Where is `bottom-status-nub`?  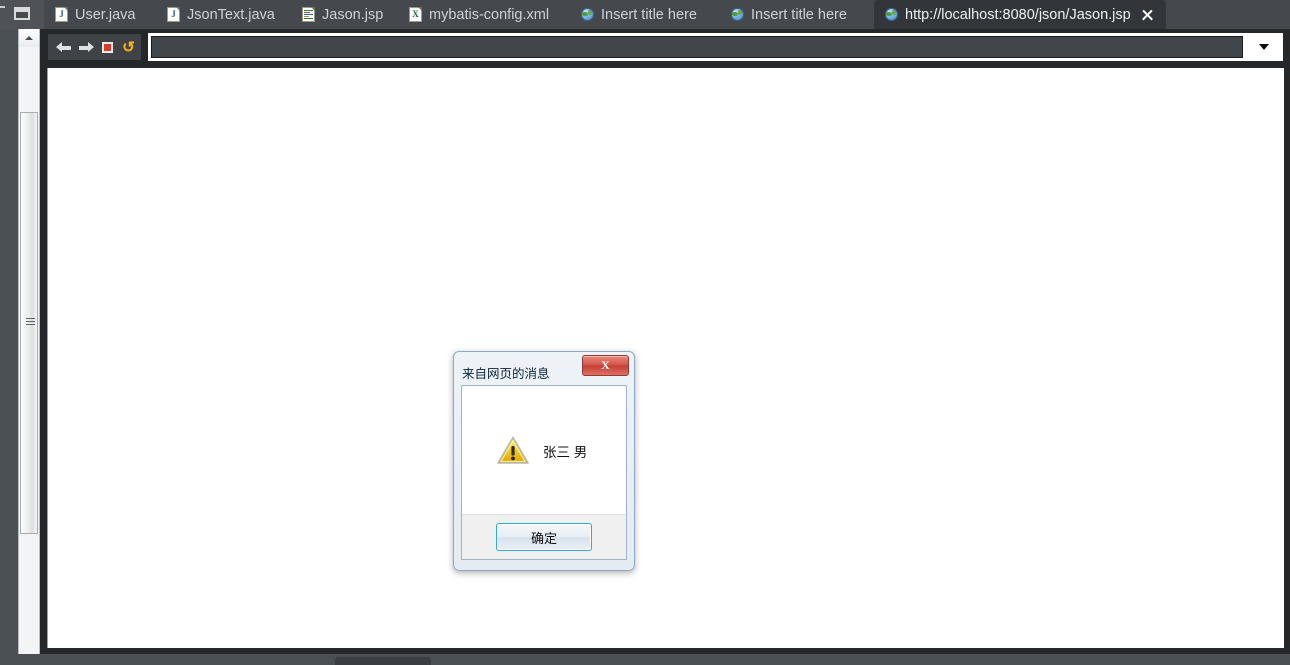 bottom-status-nub is located at coordinates (383, 661).